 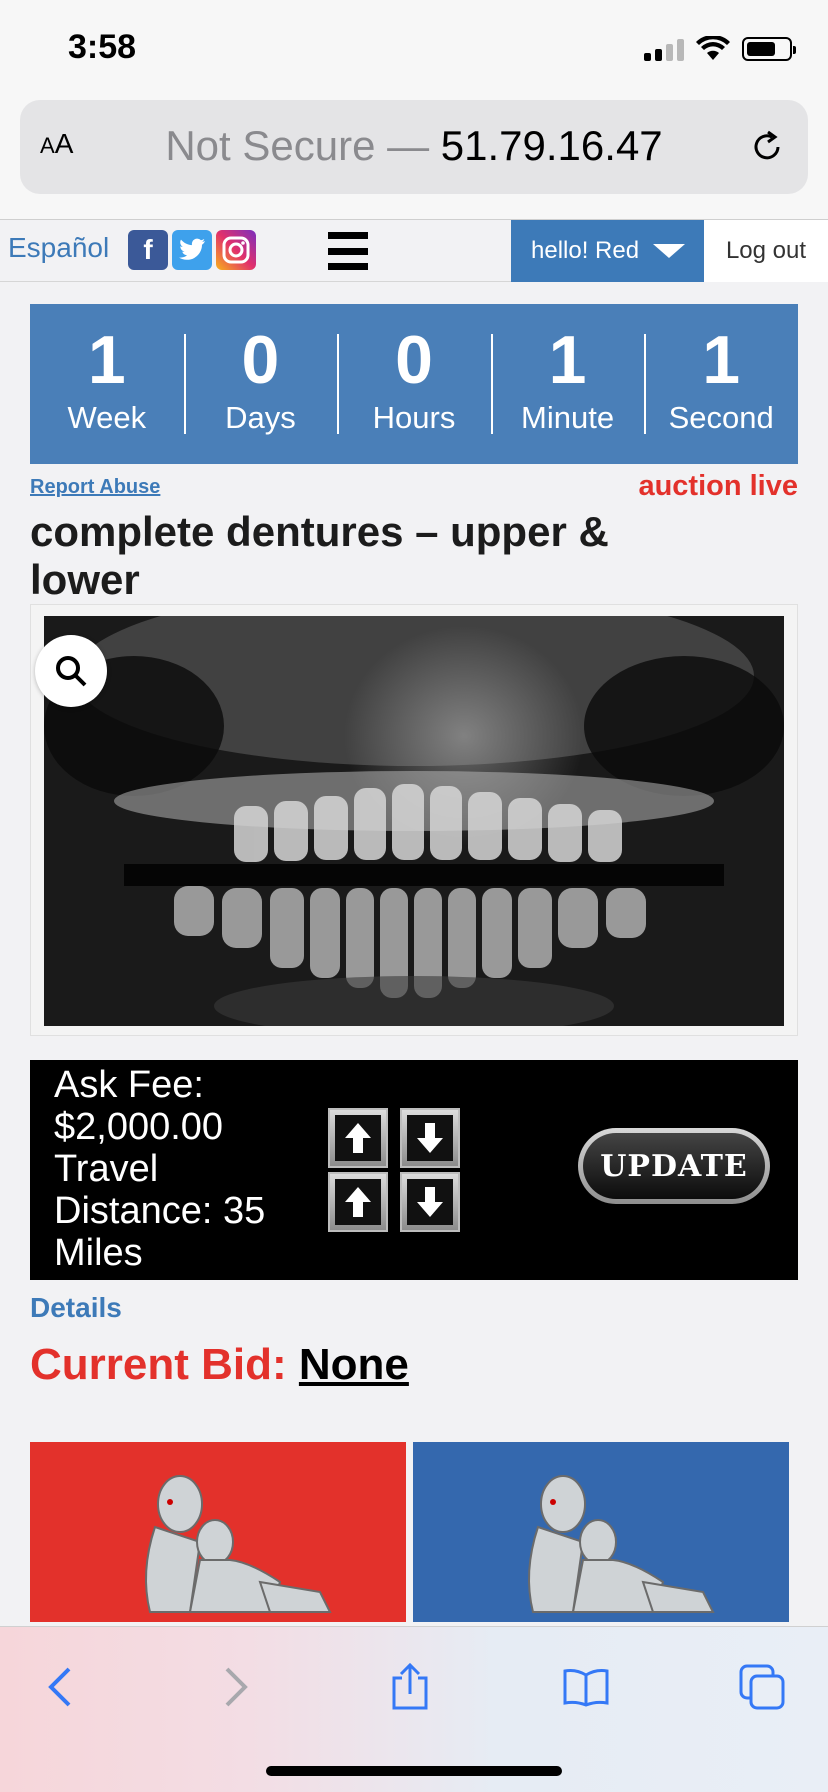 I want to click on promo-tile-red, so click(x=218, y=1532).